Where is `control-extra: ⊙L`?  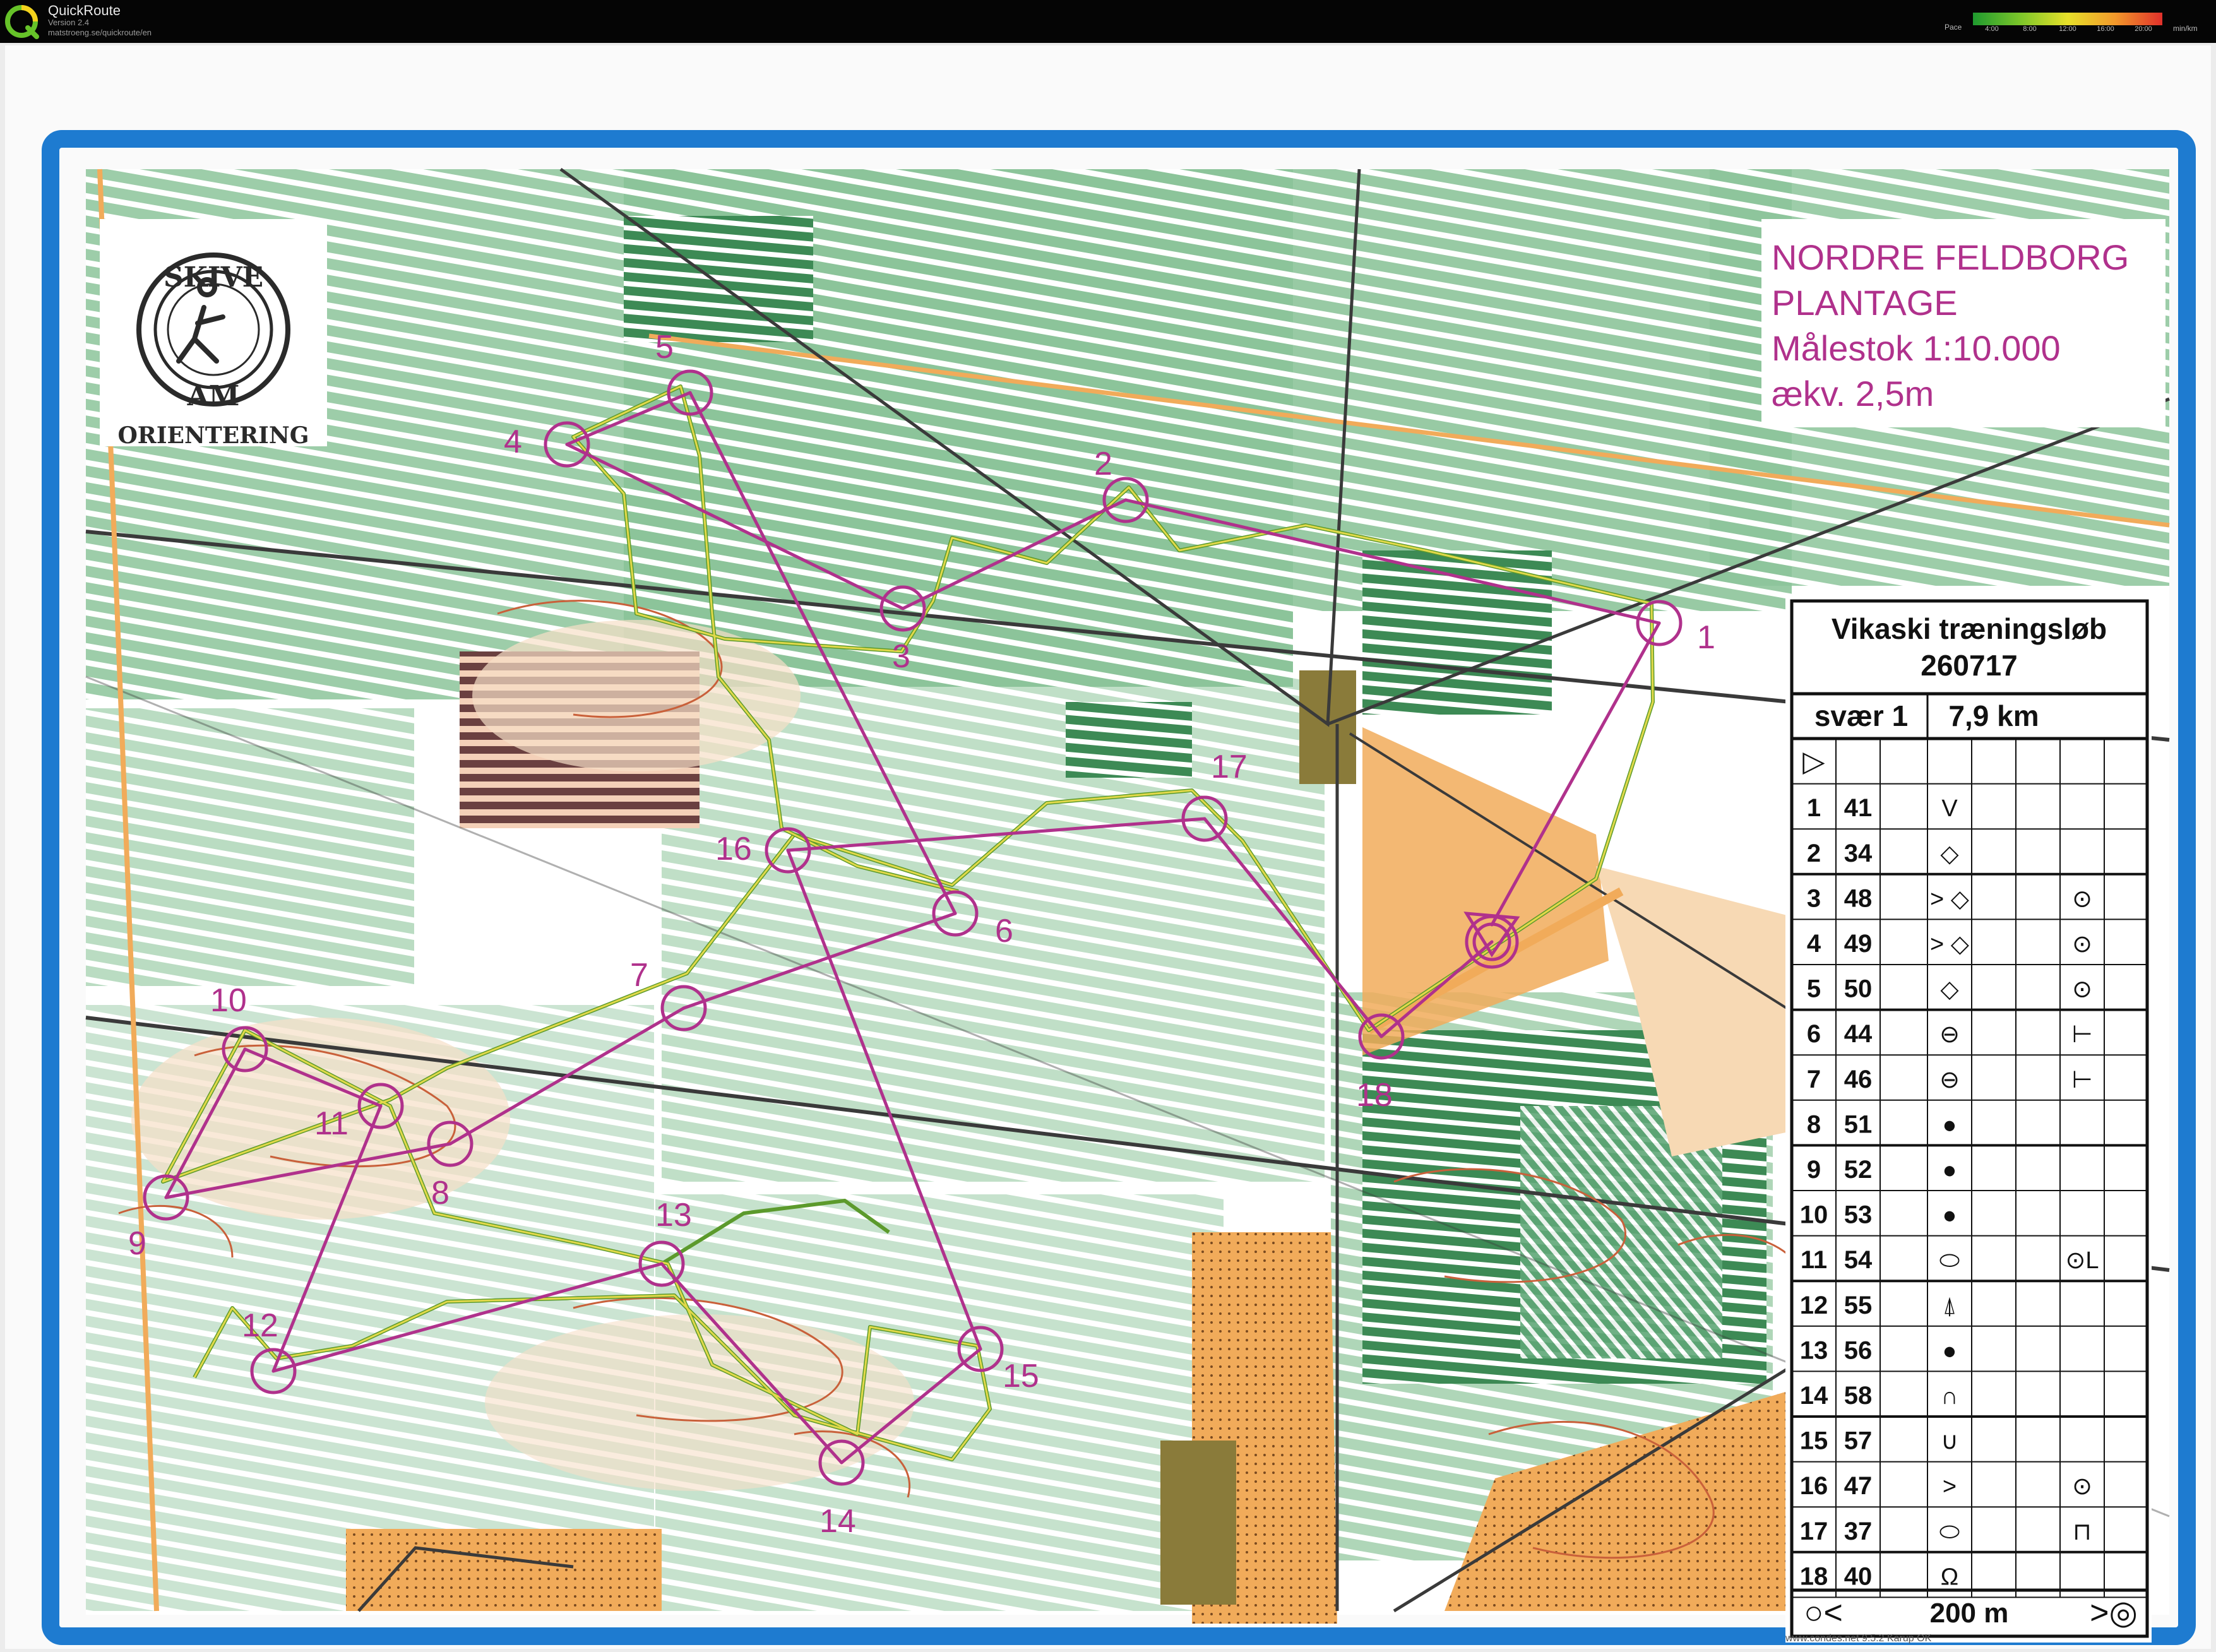
control-extra: ⊙L is located at coordinates (2082, 1260).